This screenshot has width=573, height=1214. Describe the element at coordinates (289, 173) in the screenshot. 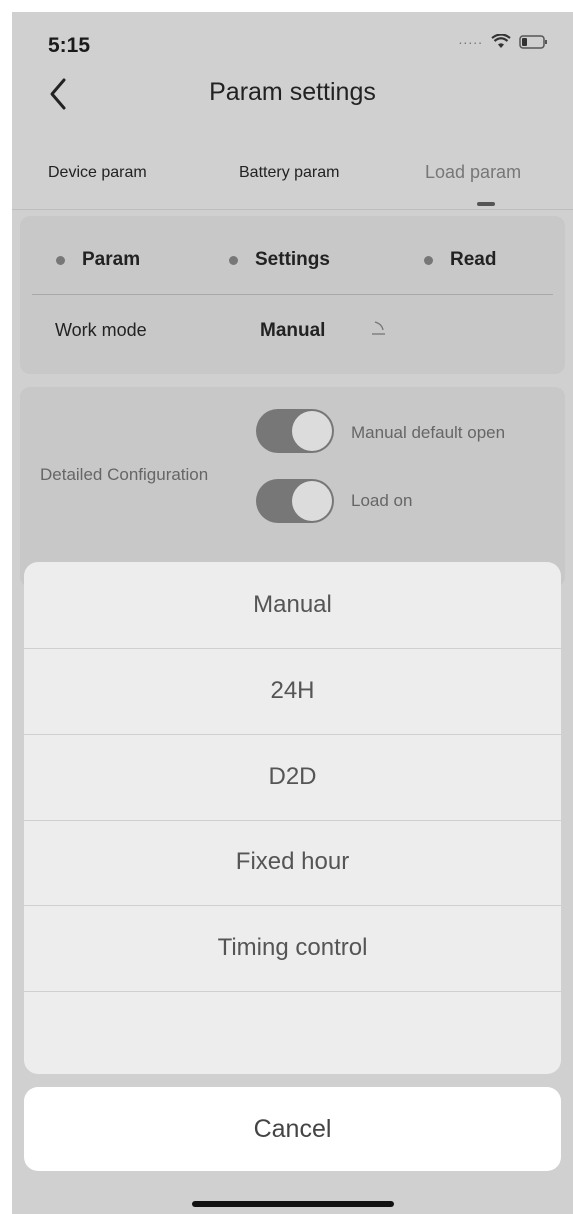

I see `tab-battery-param: Battery param` at that location.